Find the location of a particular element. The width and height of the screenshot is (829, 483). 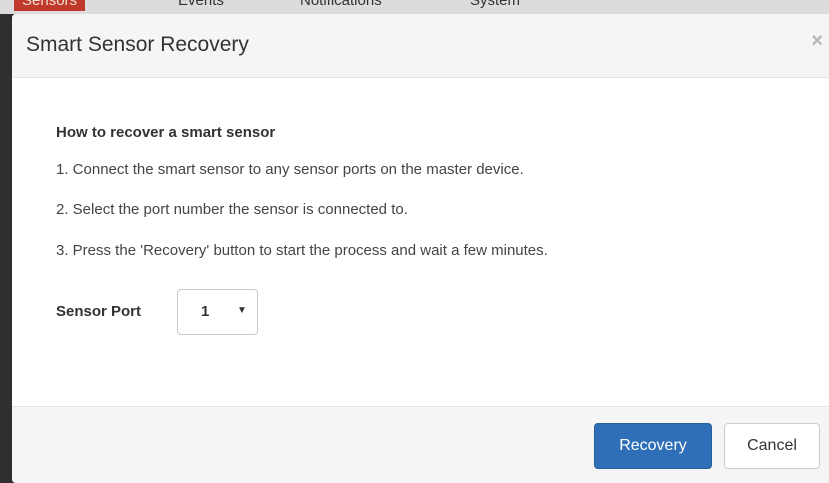

cancel-button: Cancel is located at coordinates (772, 446).